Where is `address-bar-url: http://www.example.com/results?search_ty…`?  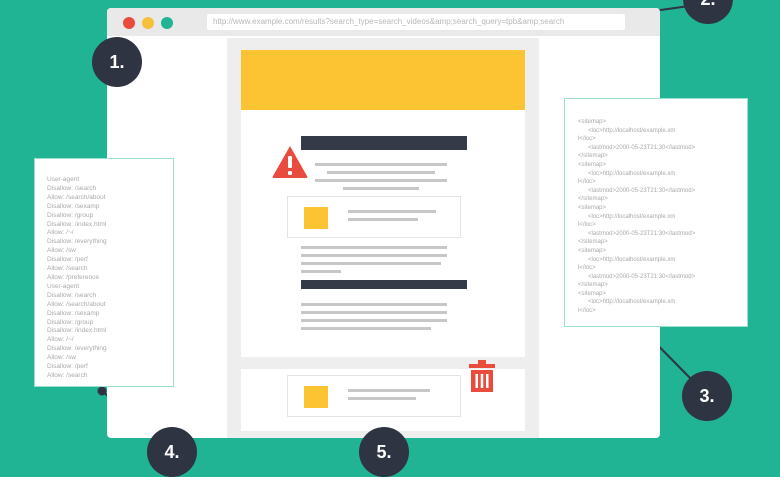 address-bar-url: http://www.example.com/results?search_ty… is located at coordinates (389, 21).